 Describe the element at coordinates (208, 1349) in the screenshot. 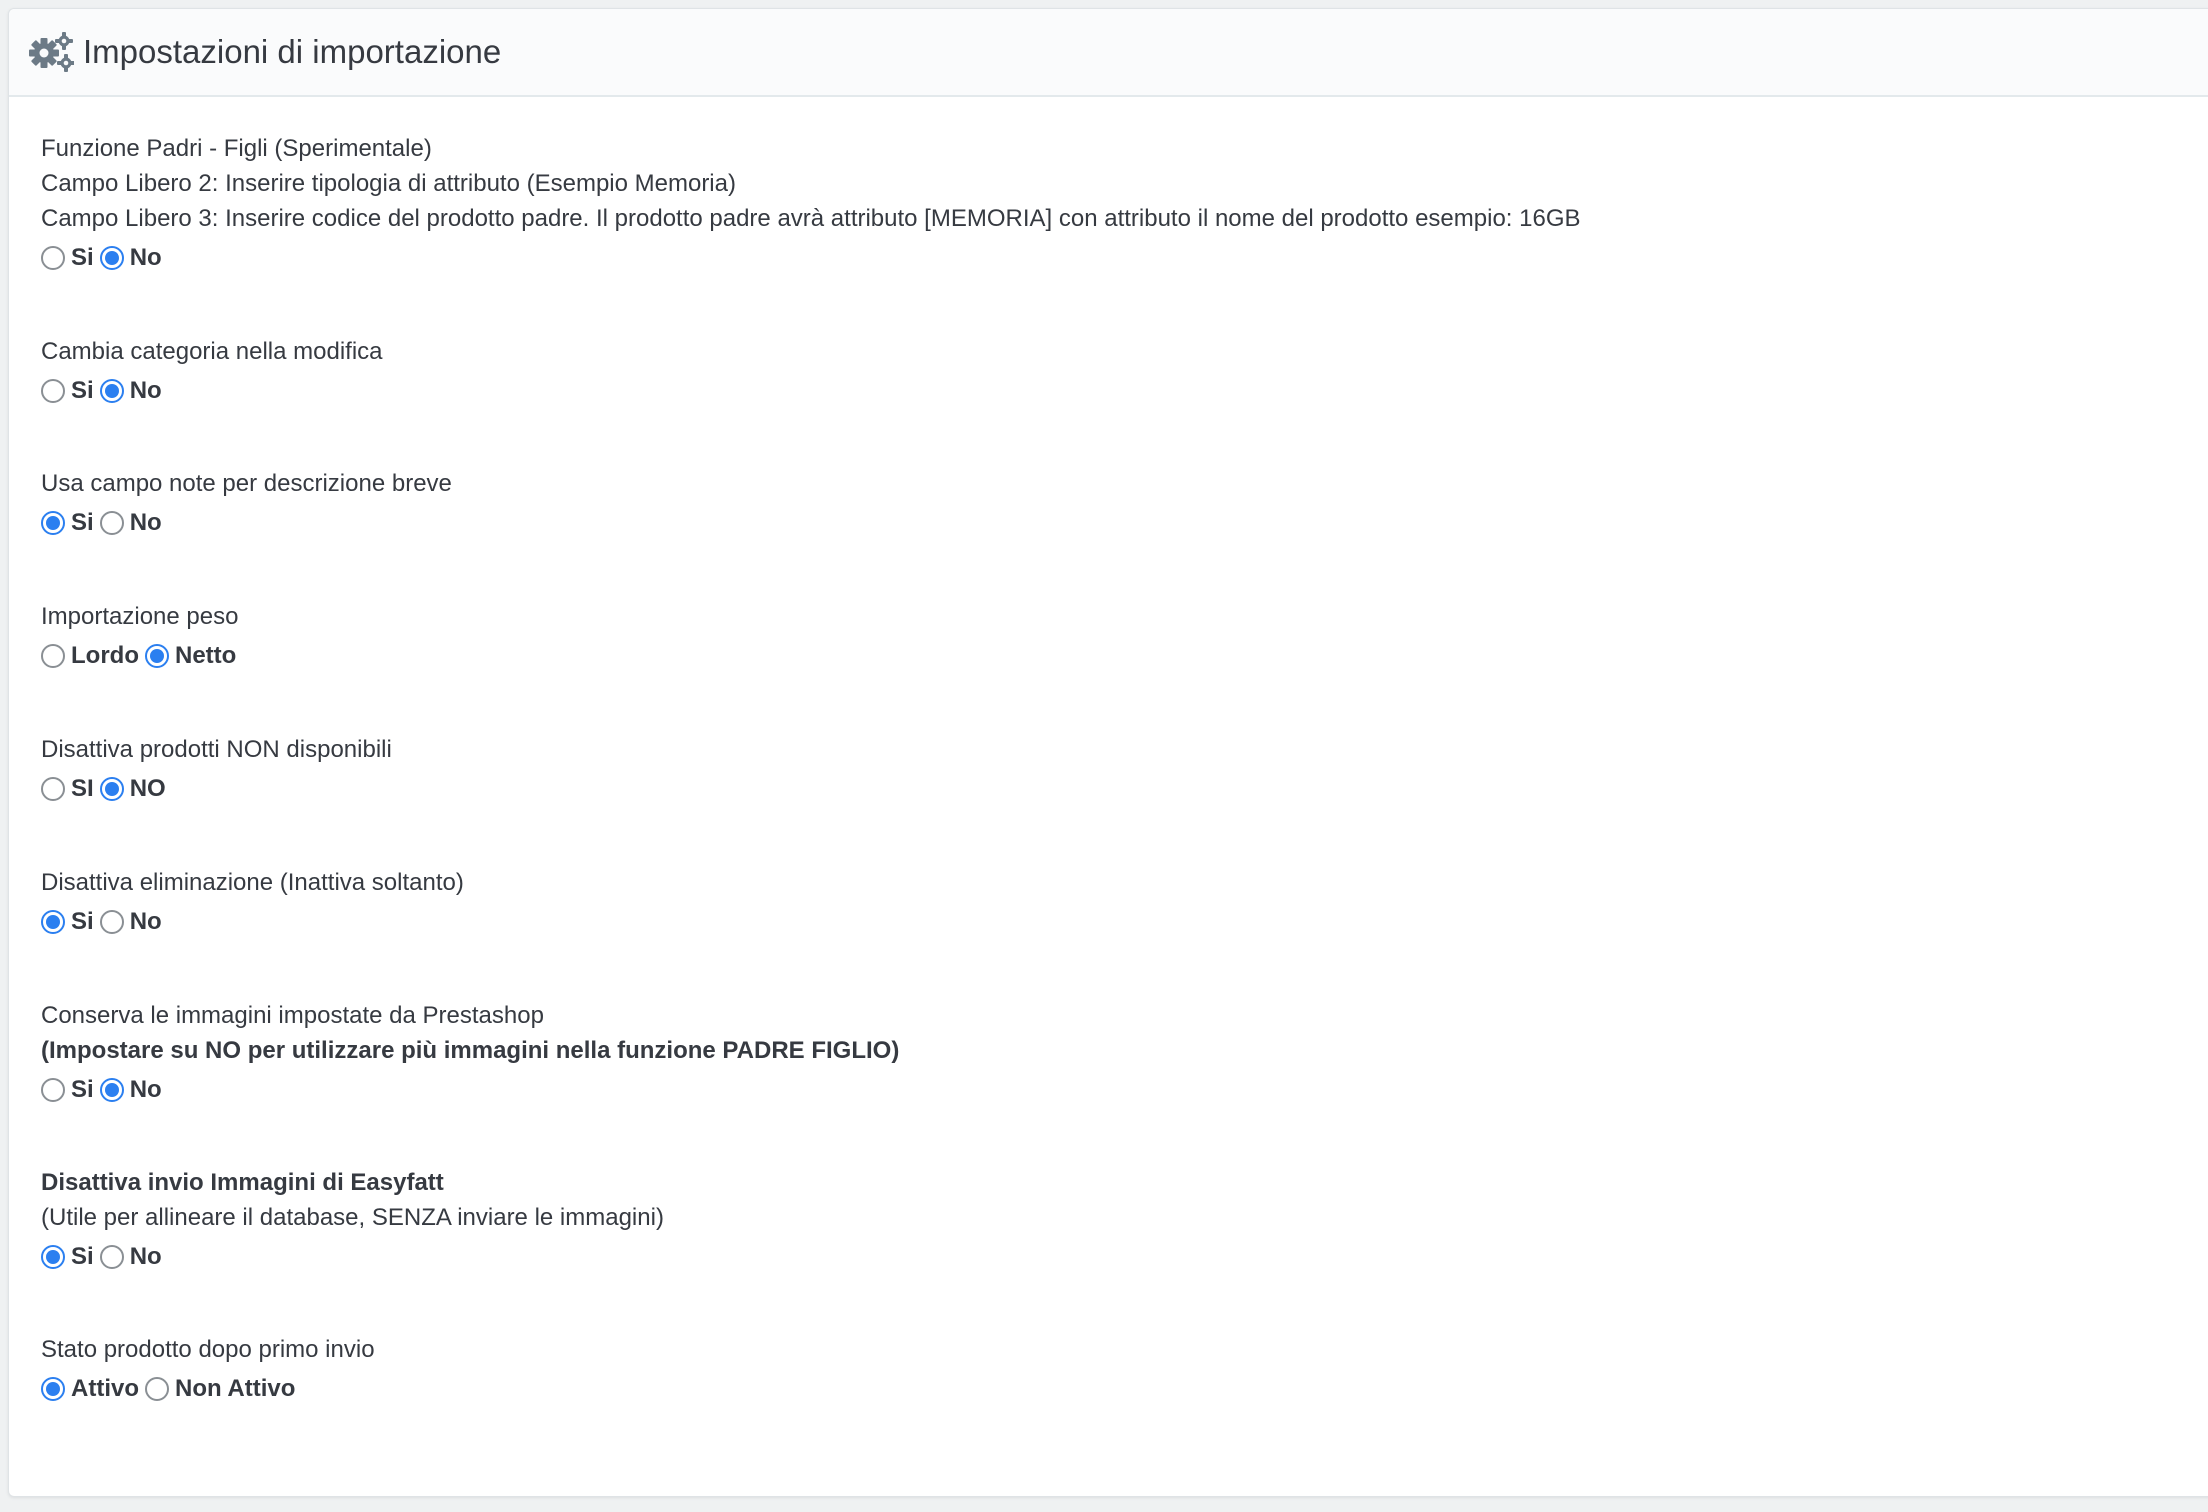

I see `setting-label: Stato prodotto dopo primo invio` at that location.